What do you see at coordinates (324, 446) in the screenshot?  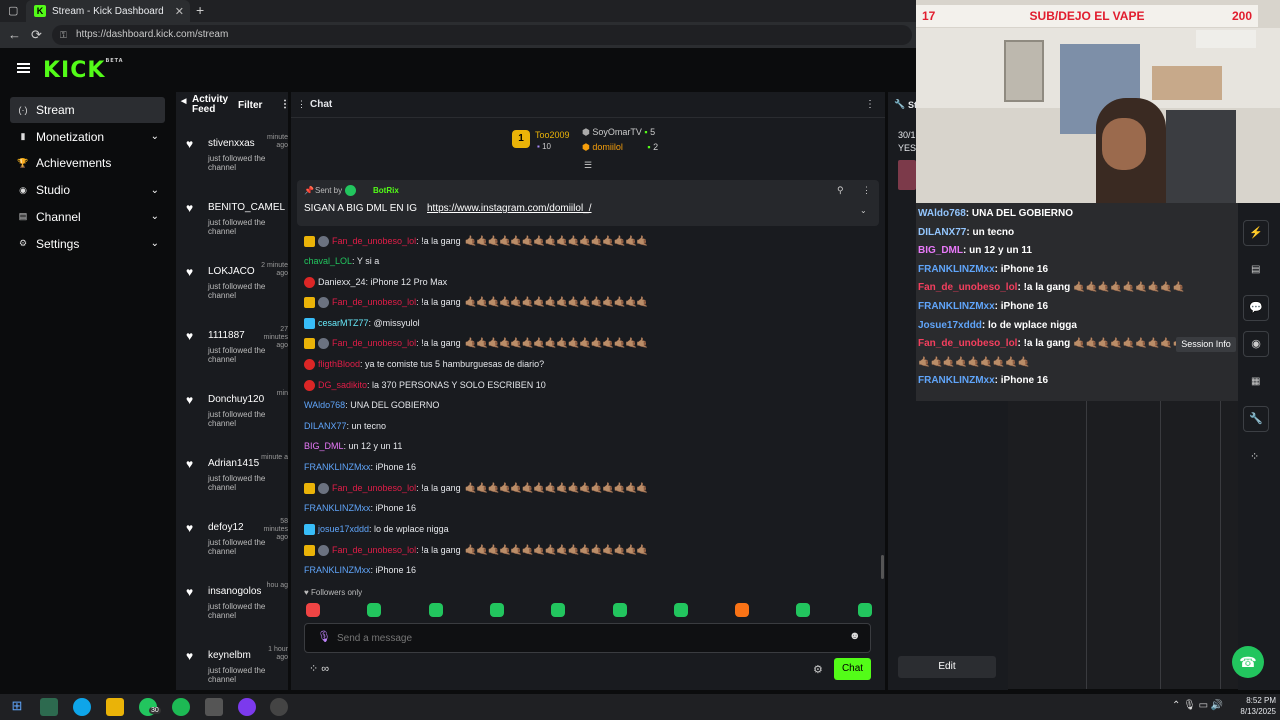 I see `chat-username: BIG_DML` at bounding box center [324, 446].